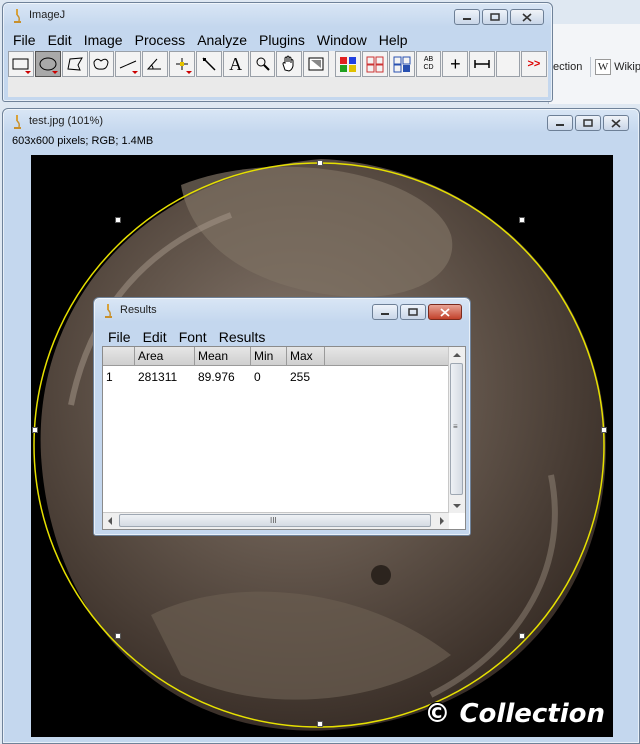 This screenshot has height=744, width=640. I want to click on results-menu-edit: Edit, so click(155, 337).